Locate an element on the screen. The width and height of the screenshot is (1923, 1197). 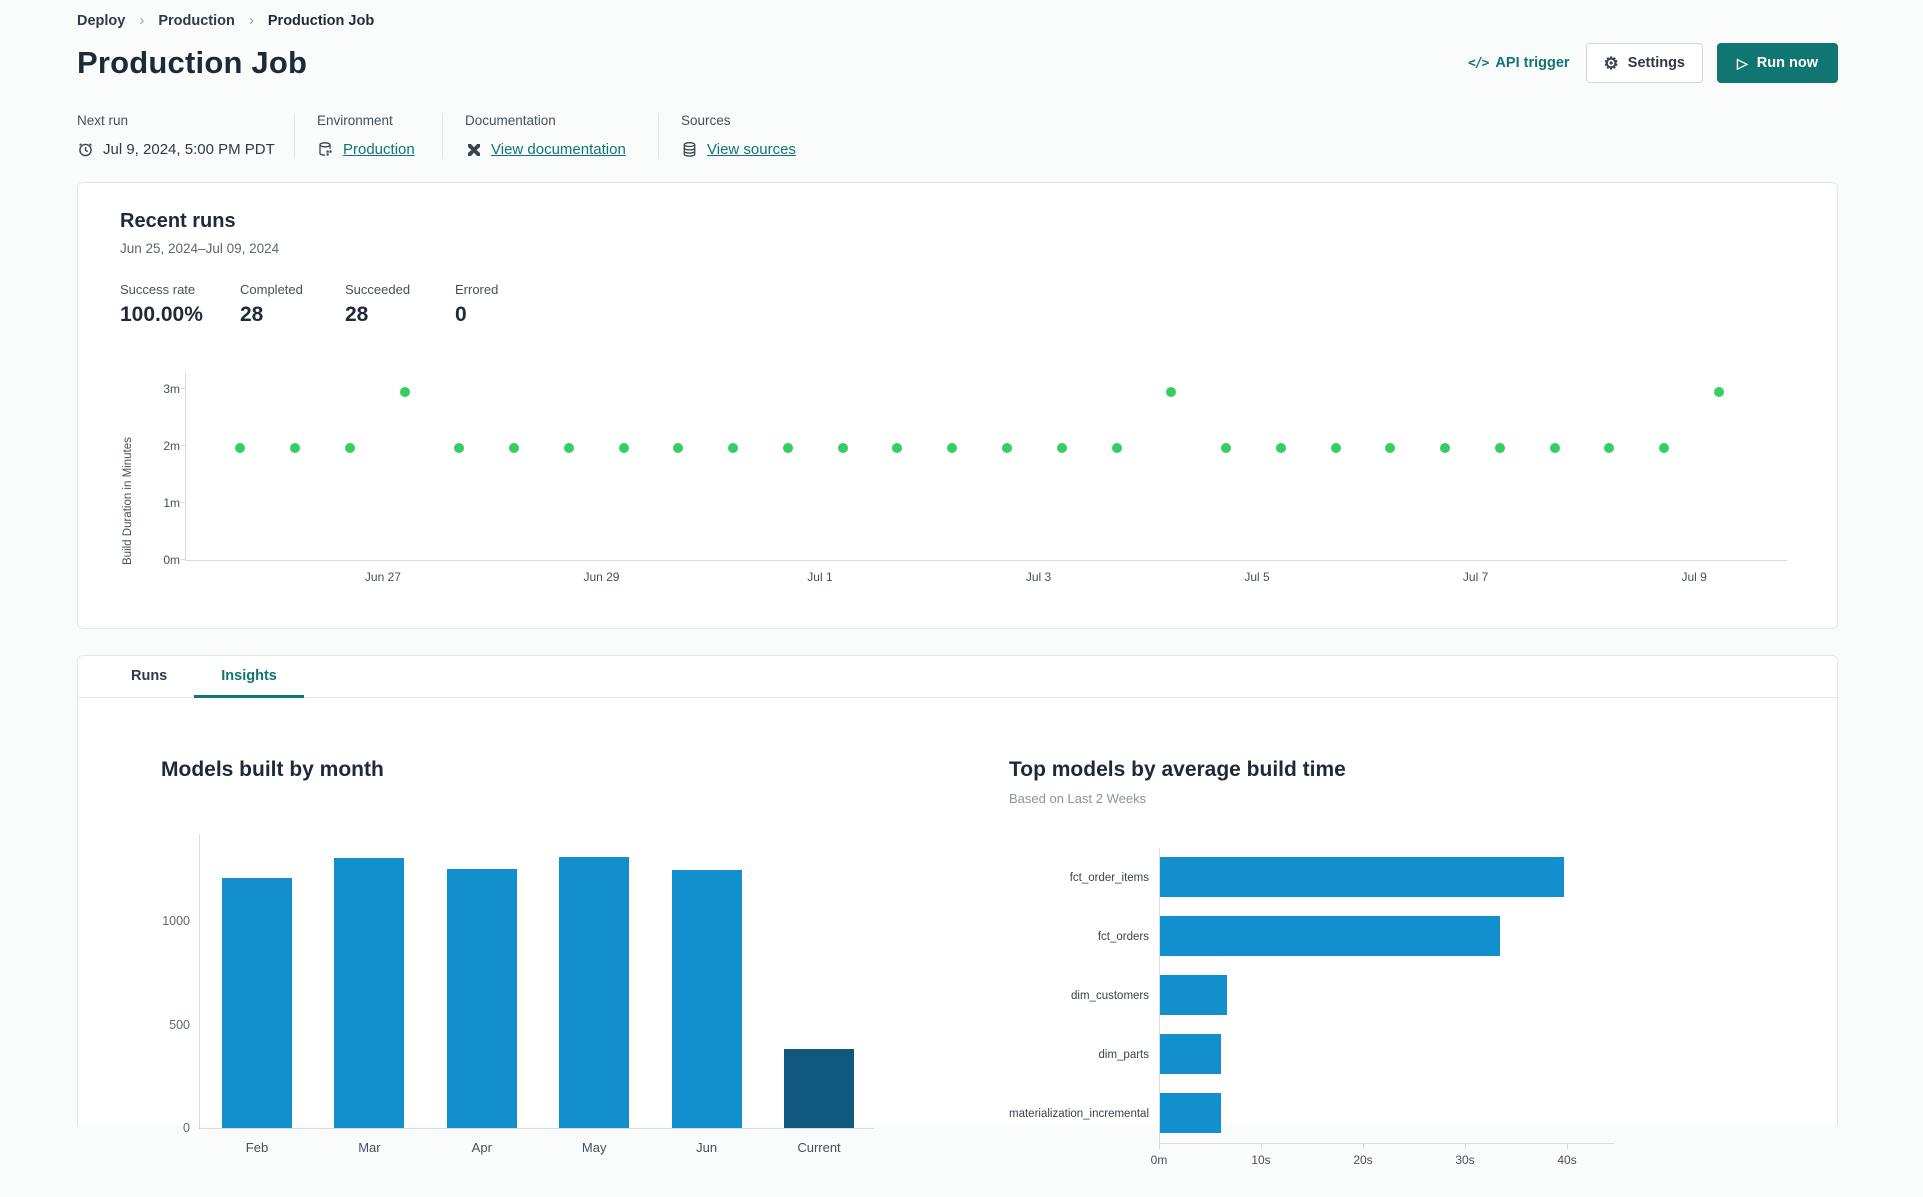
model-name-label: materialization_incremental is located at coordinates (1079, 1113).